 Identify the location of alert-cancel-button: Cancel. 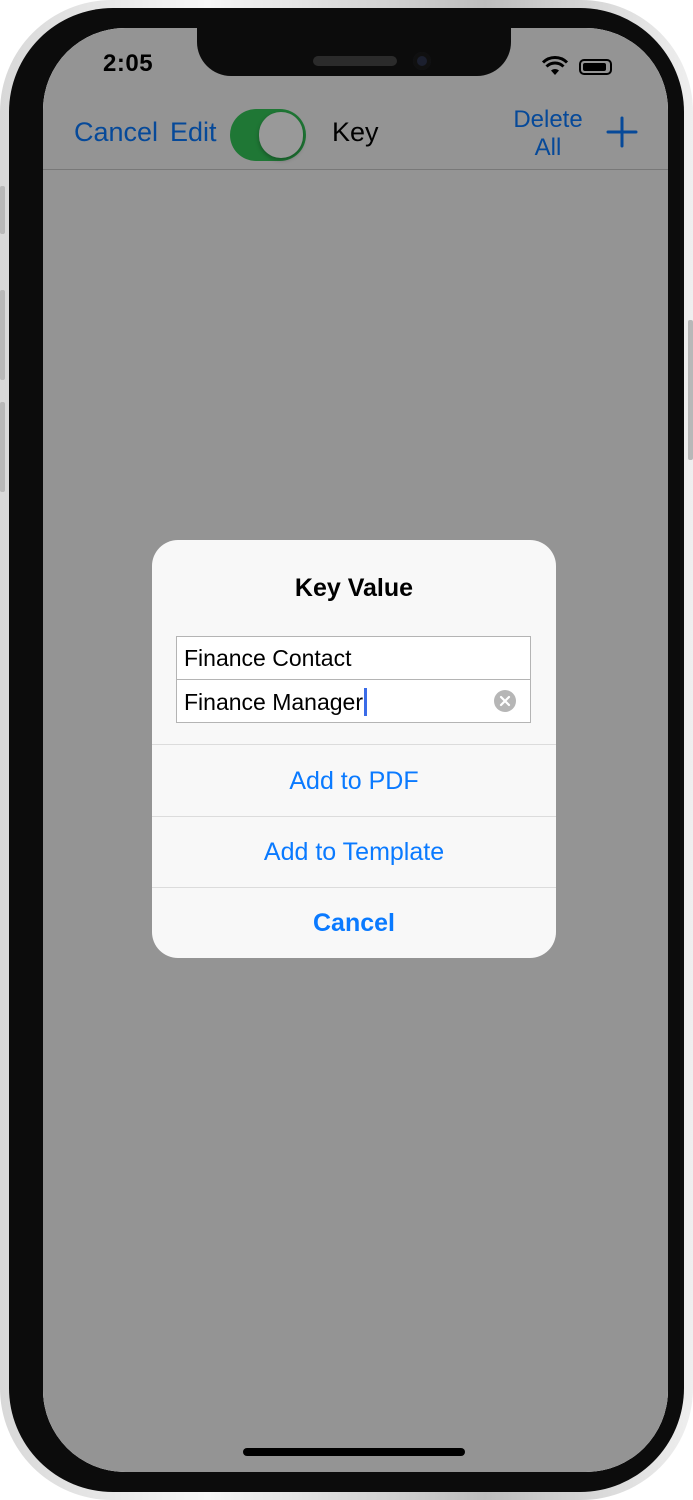
(354, 923).